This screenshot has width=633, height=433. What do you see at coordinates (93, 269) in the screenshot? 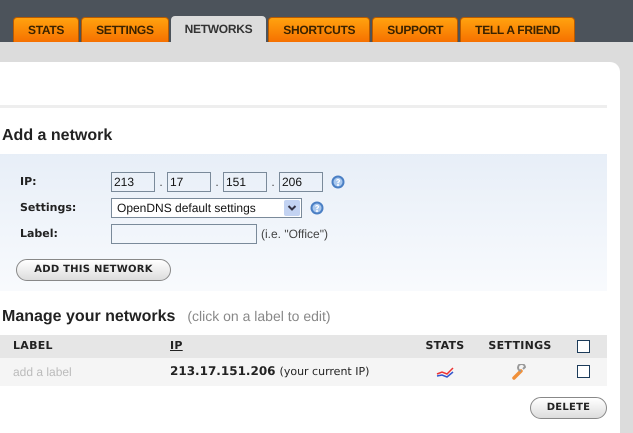
I see `add-network-button: ADD THIS NETWORK` at bounding box center [93, 269].